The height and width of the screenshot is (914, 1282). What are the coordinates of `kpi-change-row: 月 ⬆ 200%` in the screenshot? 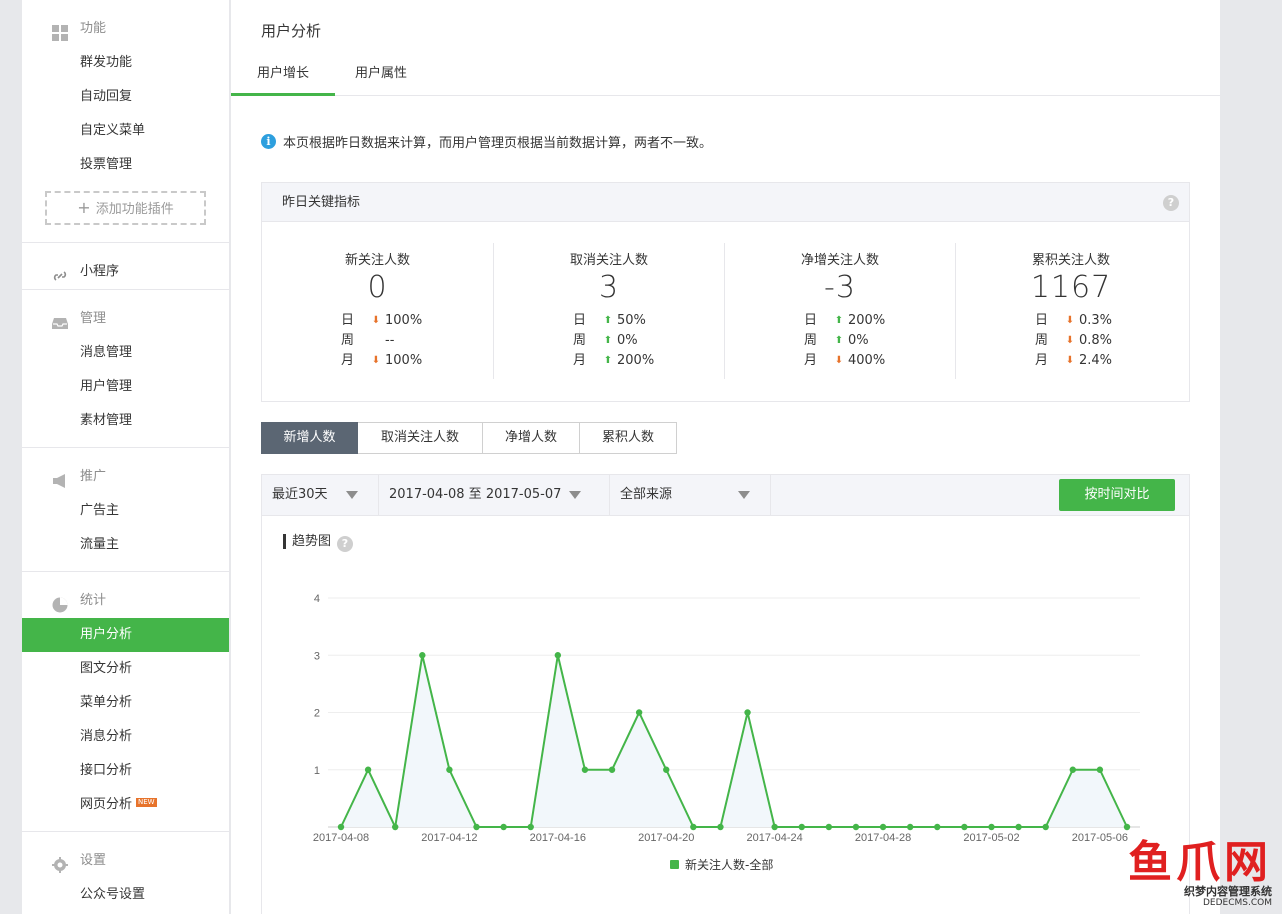 It's located at (648, 361).